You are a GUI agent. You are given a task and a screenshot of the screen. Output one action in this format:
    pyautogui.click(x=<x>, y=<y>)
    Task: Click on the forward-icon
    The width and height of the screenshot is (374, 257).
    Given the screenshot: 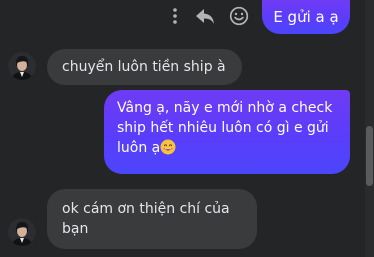 What is the action you would take?
    pyautogui.click(x=205, y=16)
    